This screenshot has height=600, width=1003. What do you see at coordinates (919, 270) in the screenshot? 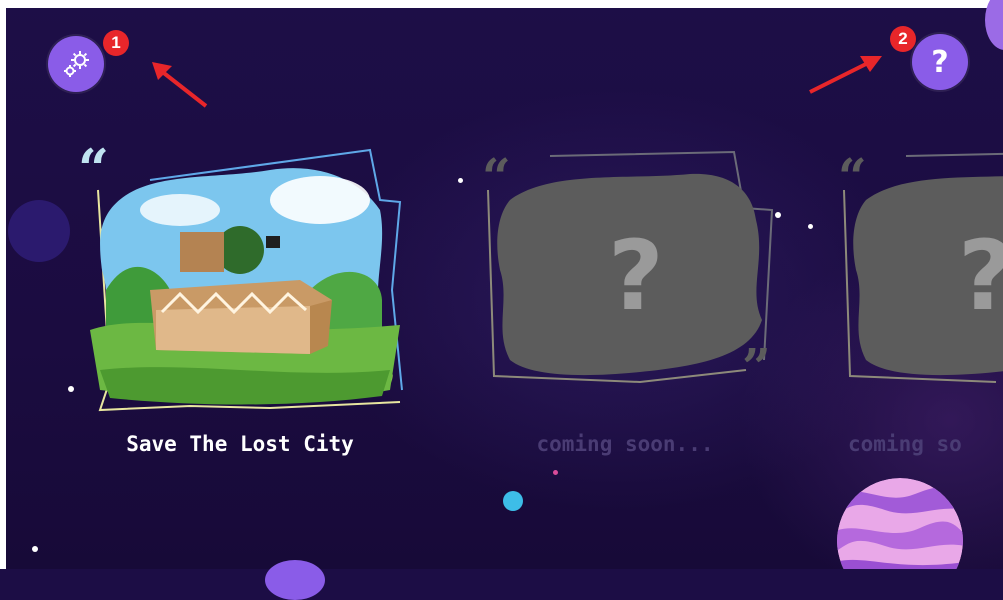
I see `level-card-locked-2: “ ?` at bounding box center [919, 270].